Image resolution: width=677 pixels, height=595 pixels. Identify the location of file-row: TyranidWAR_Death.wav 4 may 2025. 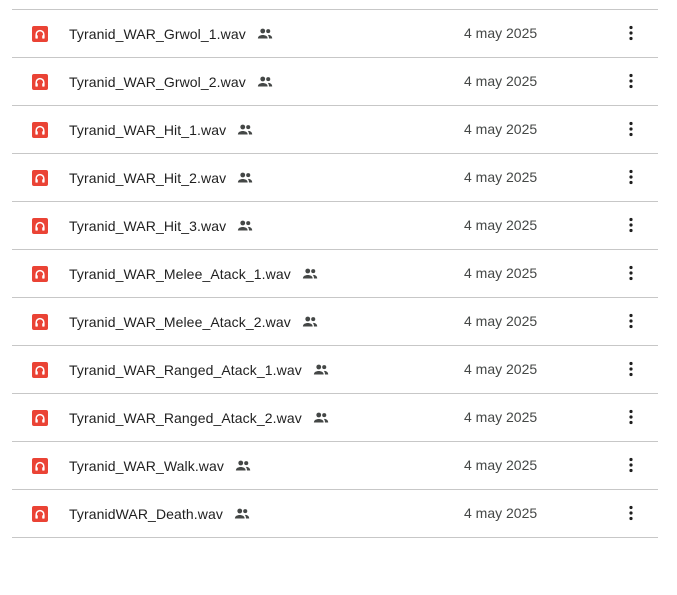
(335, 514).